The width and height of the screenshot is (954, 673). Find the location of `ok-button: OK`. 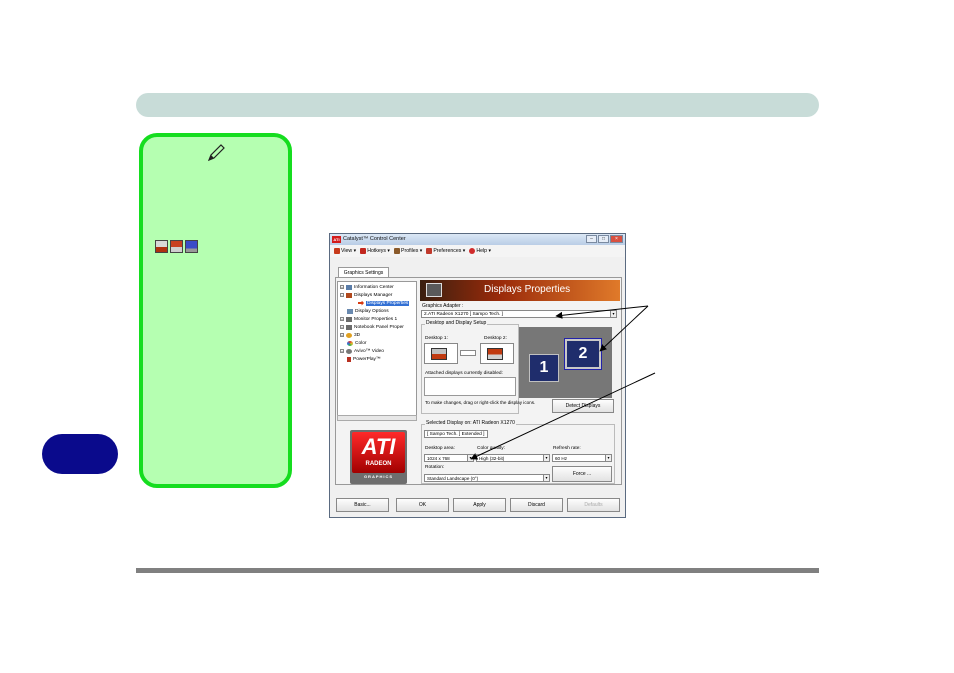

ok-button: OK is located at coordinates (422, 505).